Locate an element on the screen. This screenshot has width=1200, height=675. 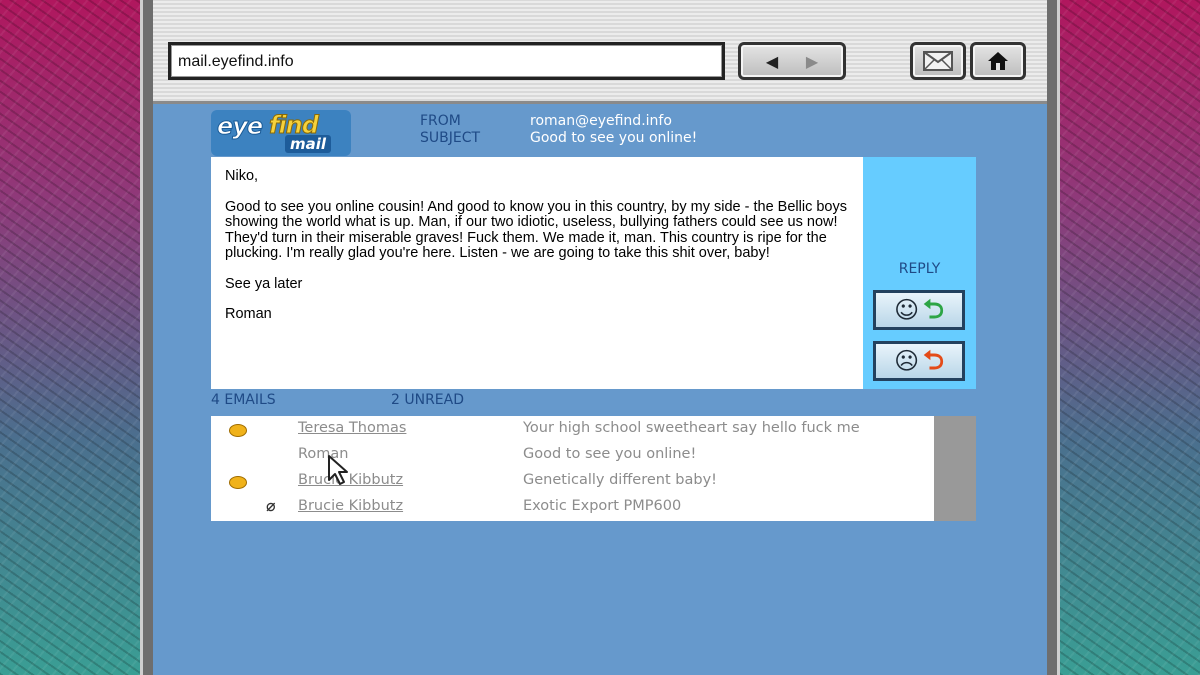
forward-arrow-icon: ▶ is located at coordinates (812, 61).